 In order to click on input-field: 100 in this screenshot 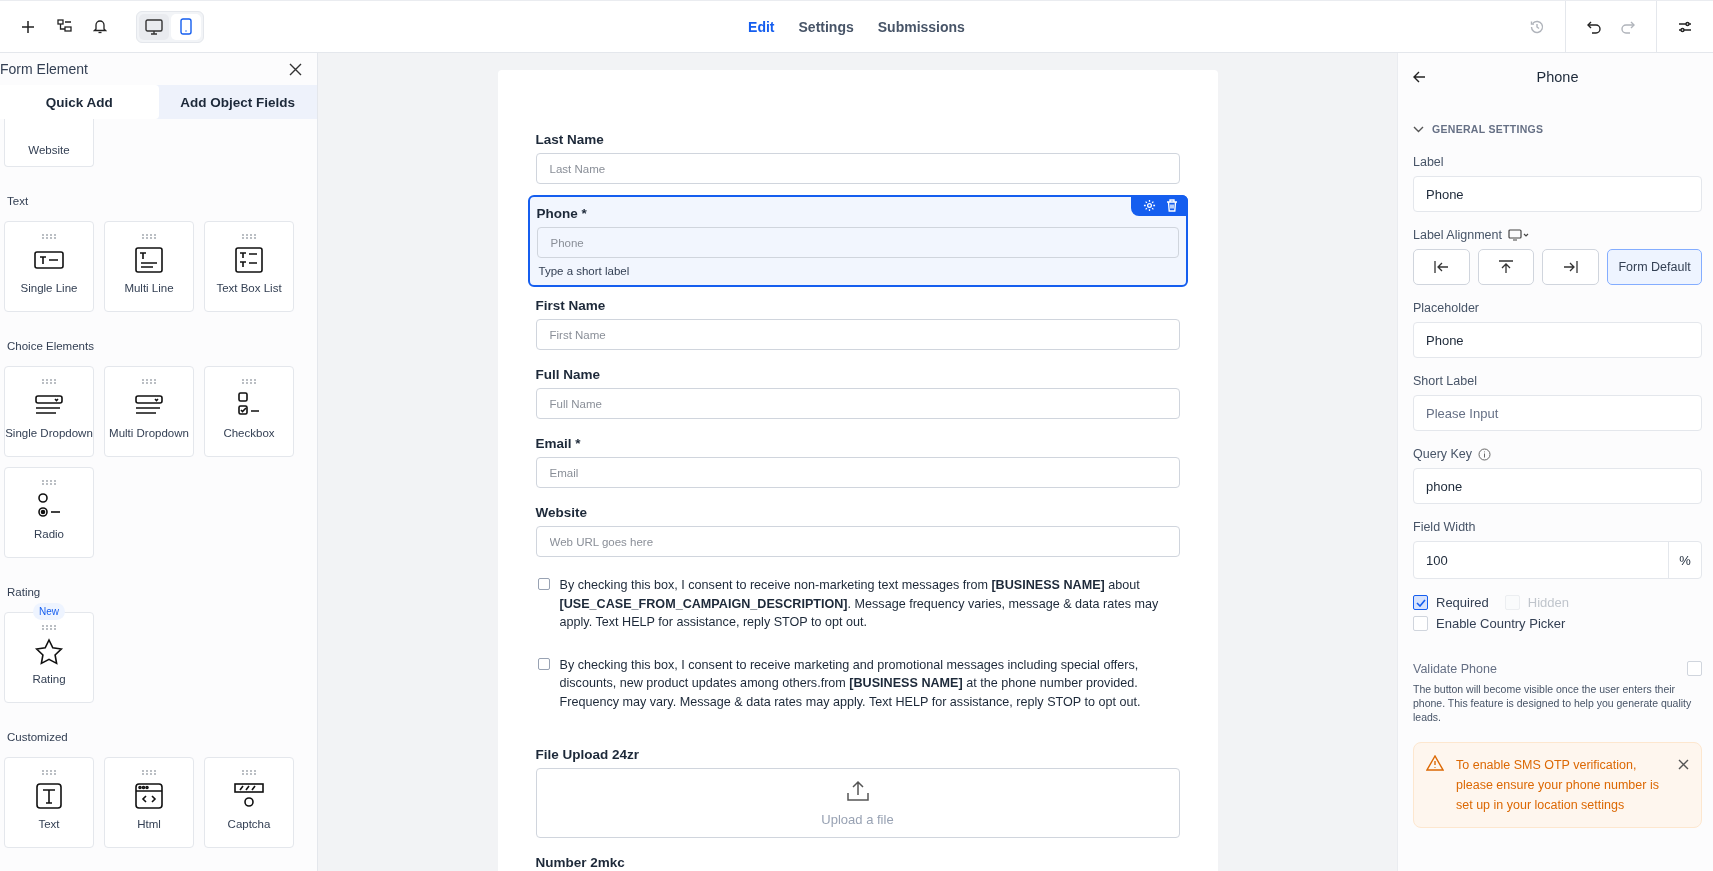, I will do `click(1541, 560)`.